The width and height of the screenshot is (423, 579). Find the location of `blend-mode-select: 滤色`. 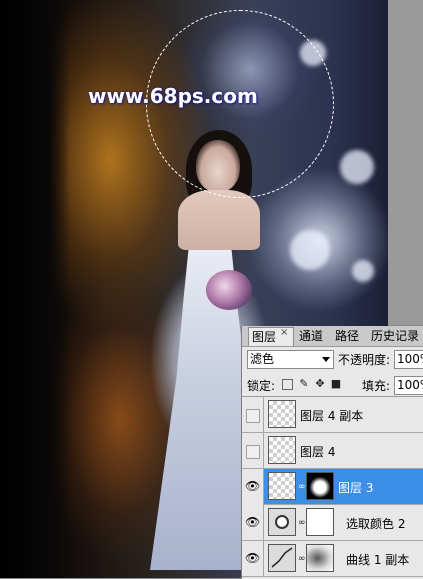

blend-mode-select: 滤色 is located at coordinates (290, 359).